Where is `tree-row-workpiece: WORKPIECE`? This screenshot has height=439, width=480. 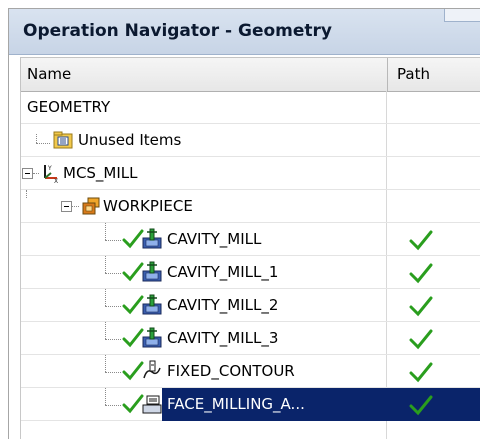
tree-row-workpiece: WORKPIECE is located at coordinates (250, 206).